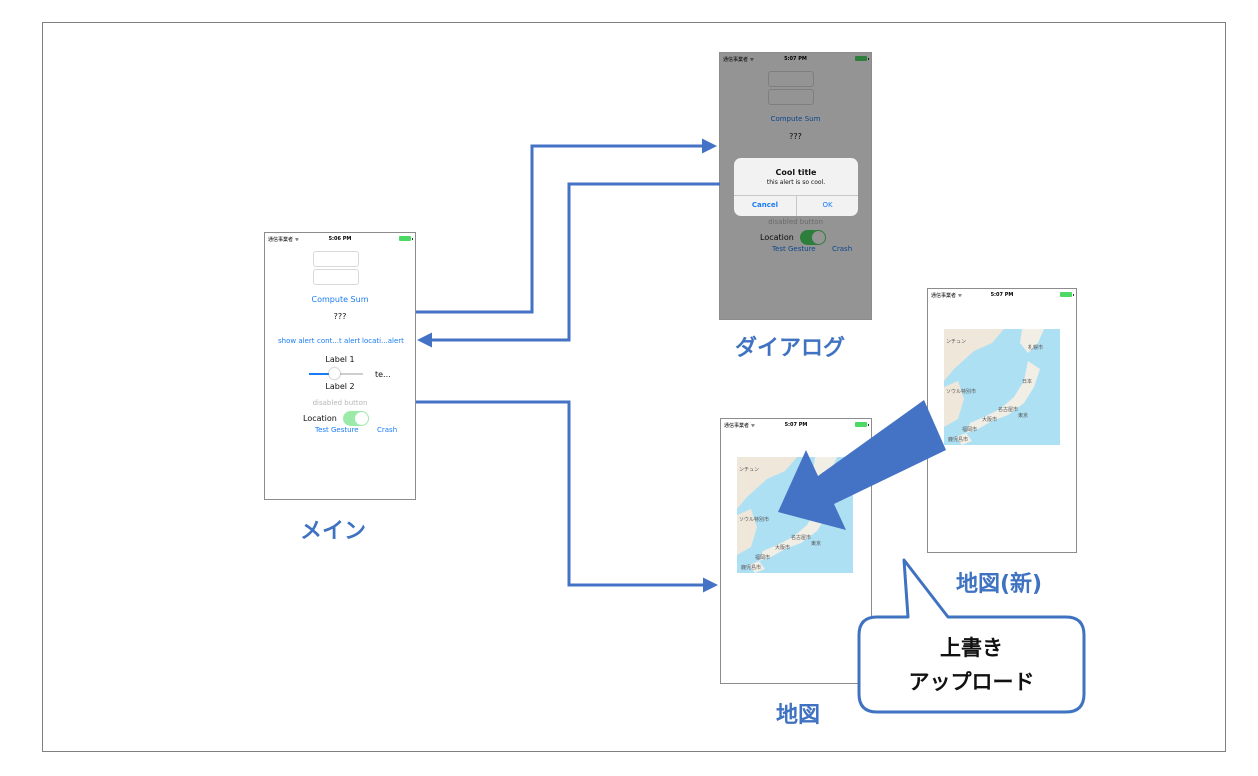 The height and width of the screenshot is (776, 1258). I want to click on disabled-button: disabled button, so click(340, 403).